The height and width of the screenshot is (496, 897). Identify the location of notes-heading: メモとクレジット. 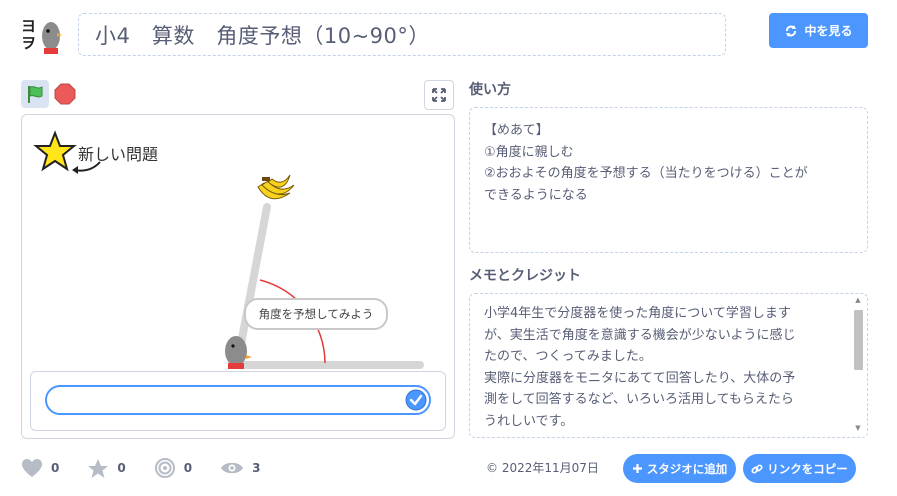
(525, 276).